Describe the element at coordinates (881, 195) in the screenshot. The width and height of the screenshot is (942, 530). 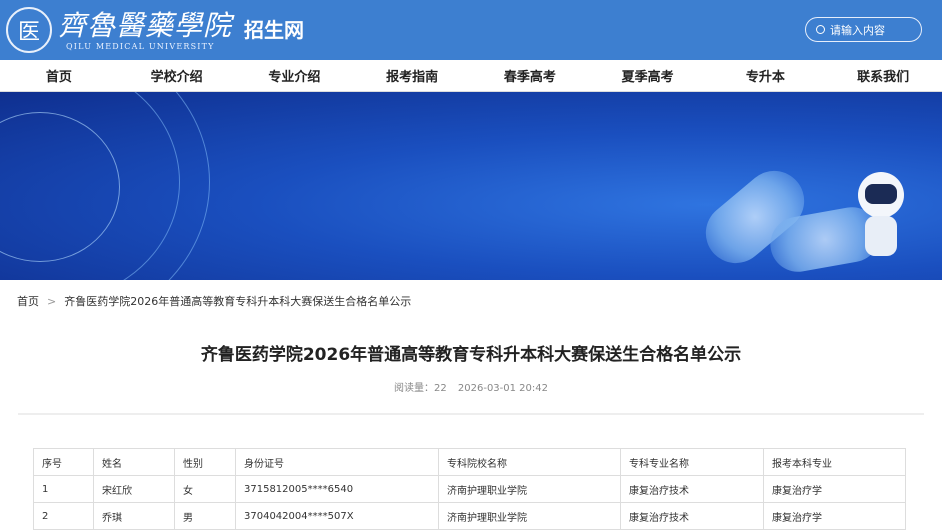
I see `robot-graphic` at that location.